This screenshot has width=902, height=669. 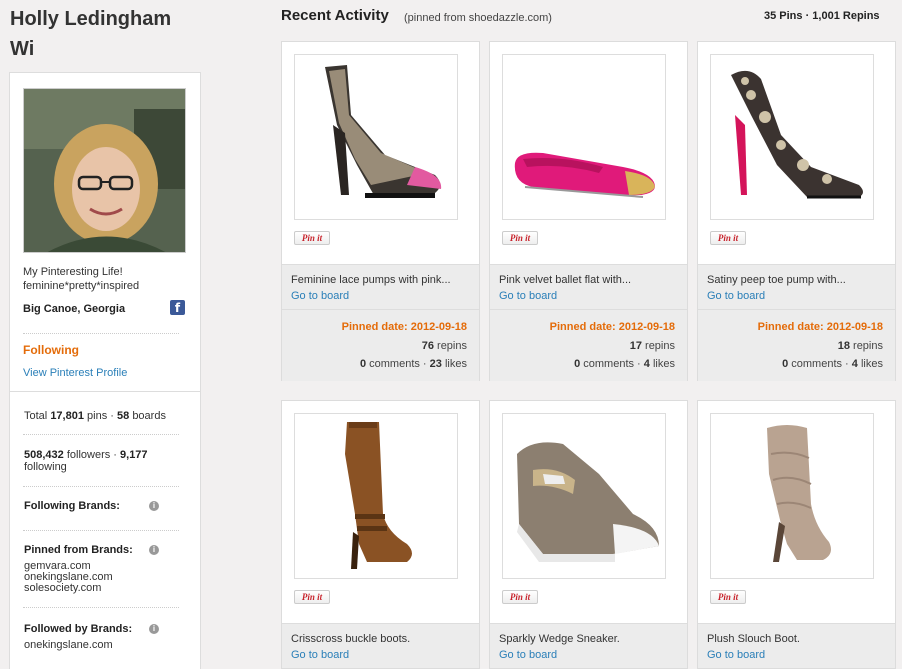 I want to click on comments-likes: 0 comments · 23 likes, so click(x=413, y=364).